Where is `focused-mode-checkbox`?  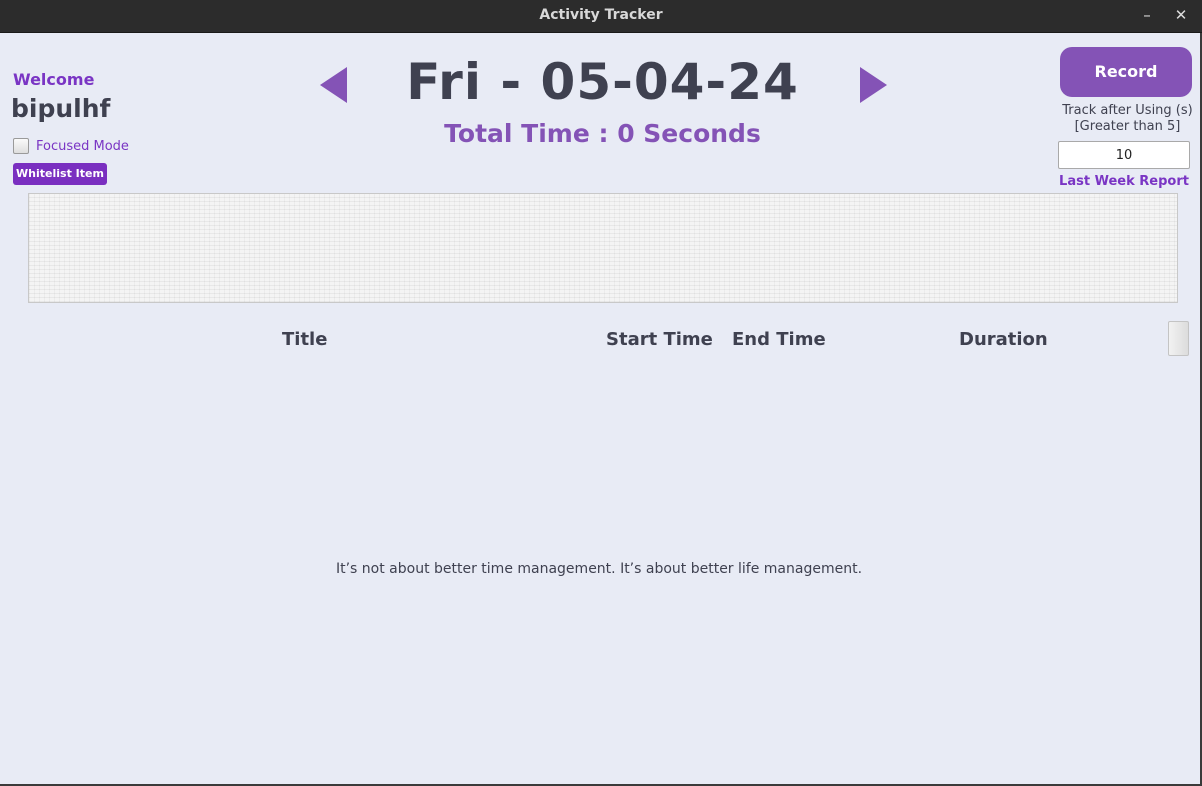
focused-mode-checkbox is located at coordinates (21, 146).